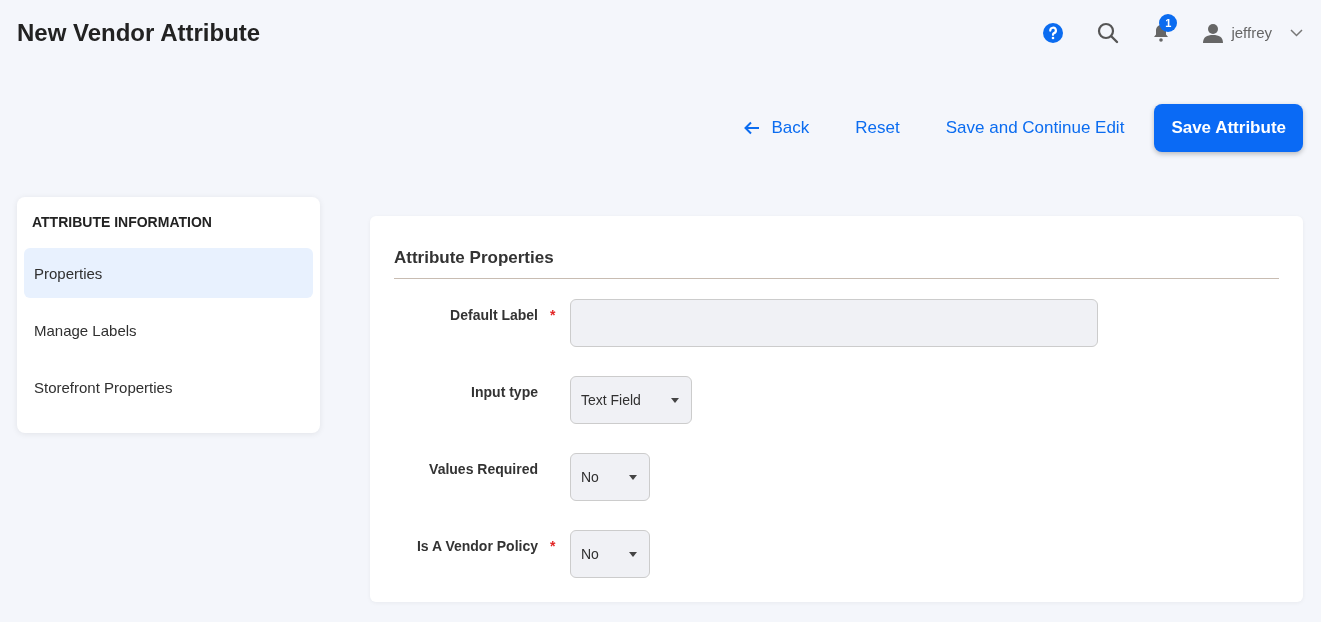 The image size is (1321, 622). What do you see at coordinates (477, 546) in the screenshot?
I see `field-label: Is A Vendor Policy` at bounding box center [477, 546].